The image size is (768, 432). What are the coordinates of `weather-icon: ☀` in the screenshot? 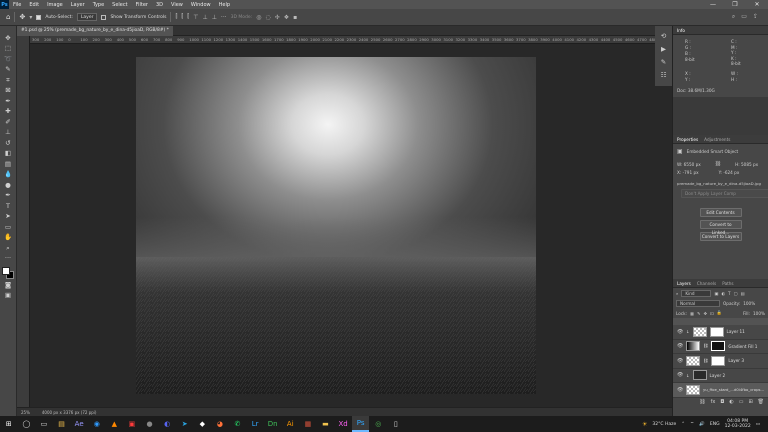 It's located at (644, 424).